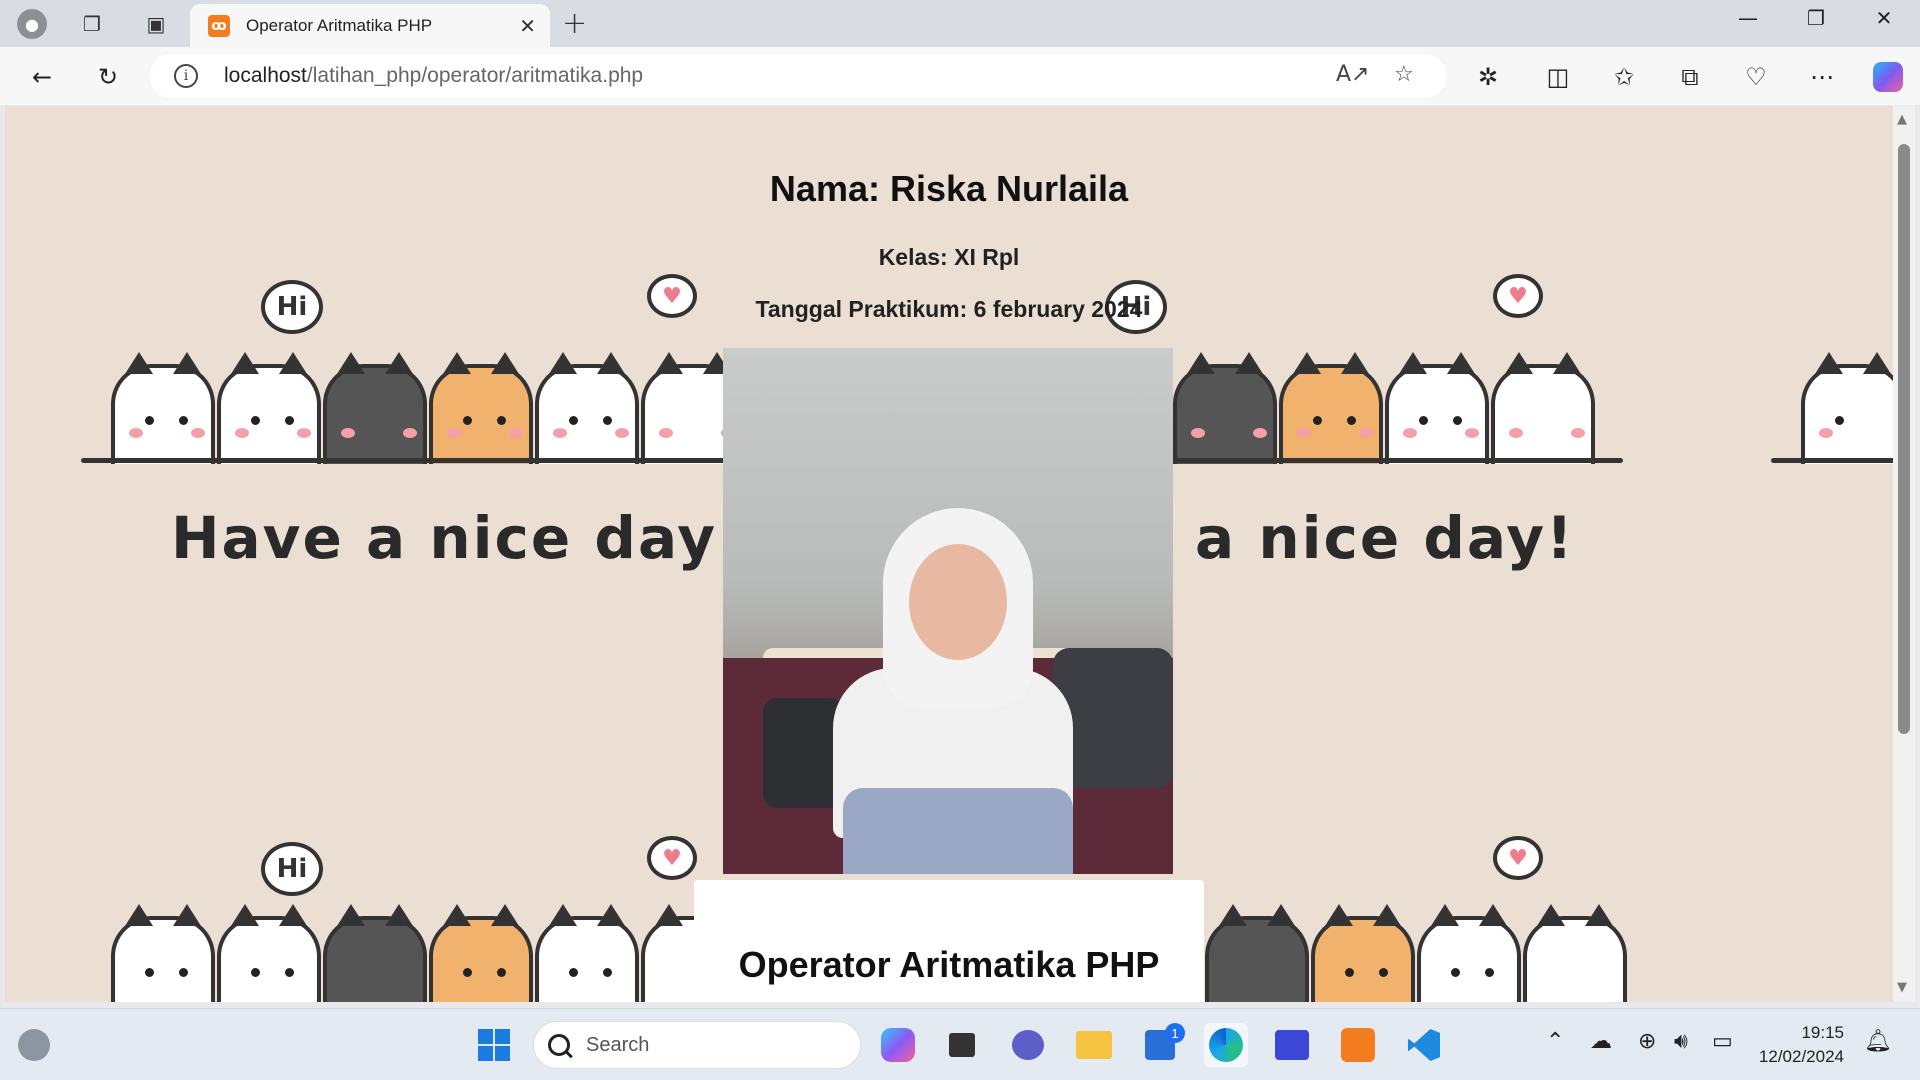  Describe the element at coordinates (1902, 987) in the screenshot. I see `scroll-down-arrow-icon: ▼` at that location.